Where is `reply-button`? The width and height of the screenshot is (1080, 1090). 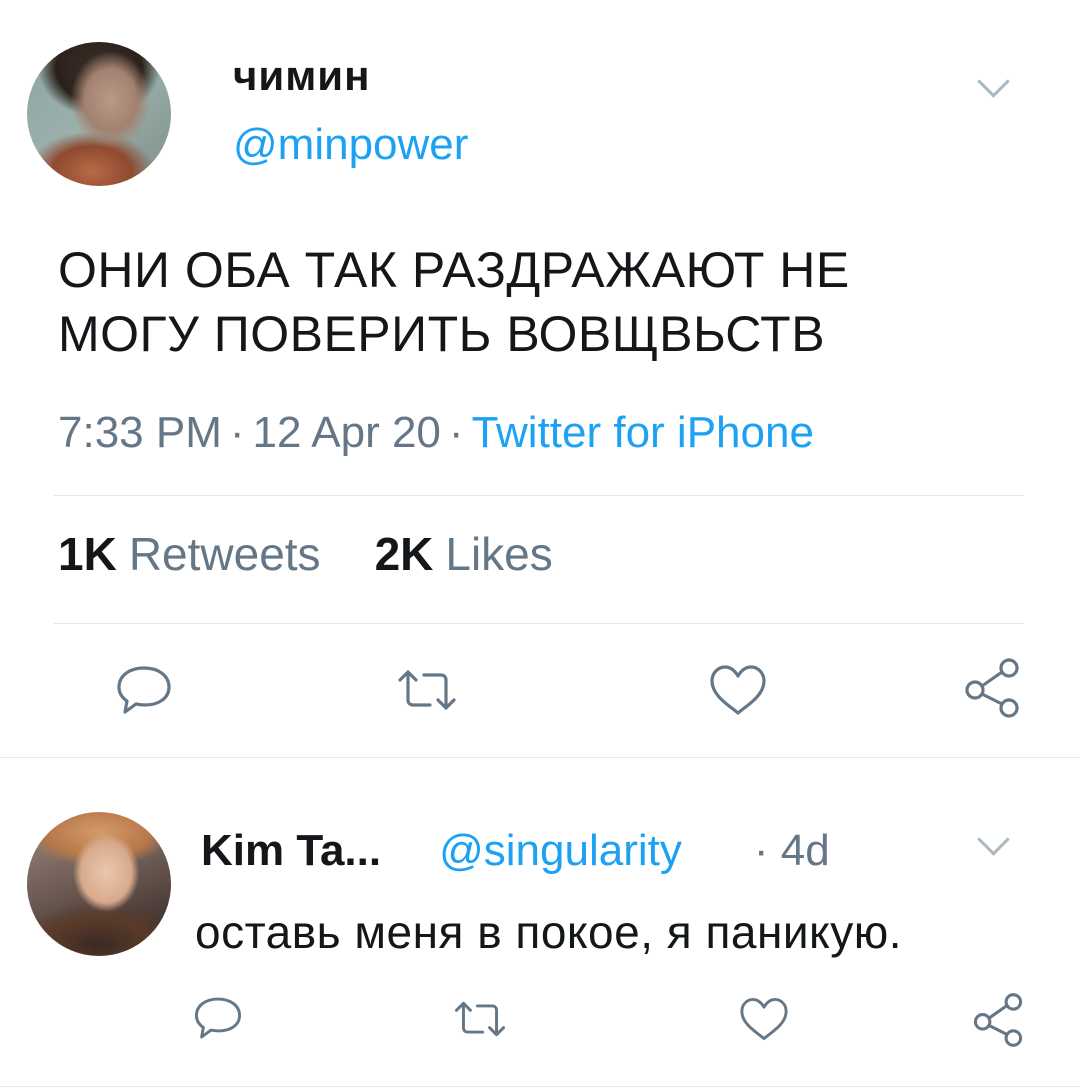 reply-button is located at coordinates (144, 690).